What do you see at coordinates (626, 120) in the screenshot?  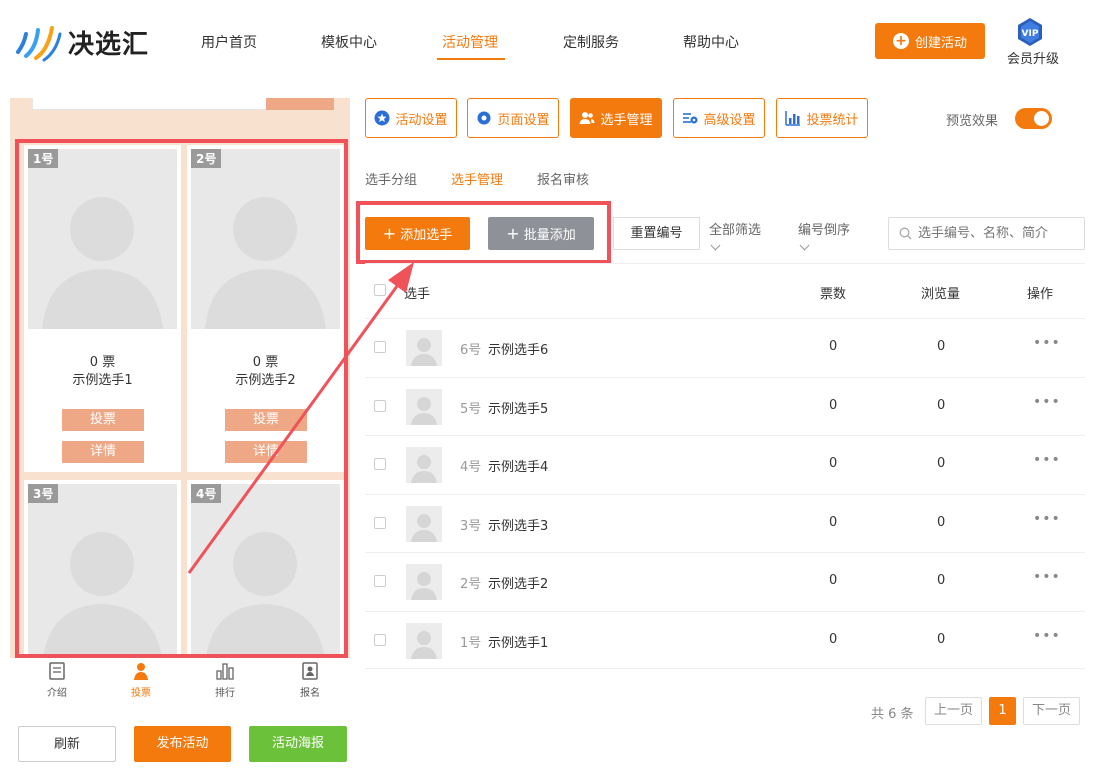 I see `tool-button-label: 选手管理` at bounding box center [626, 120].